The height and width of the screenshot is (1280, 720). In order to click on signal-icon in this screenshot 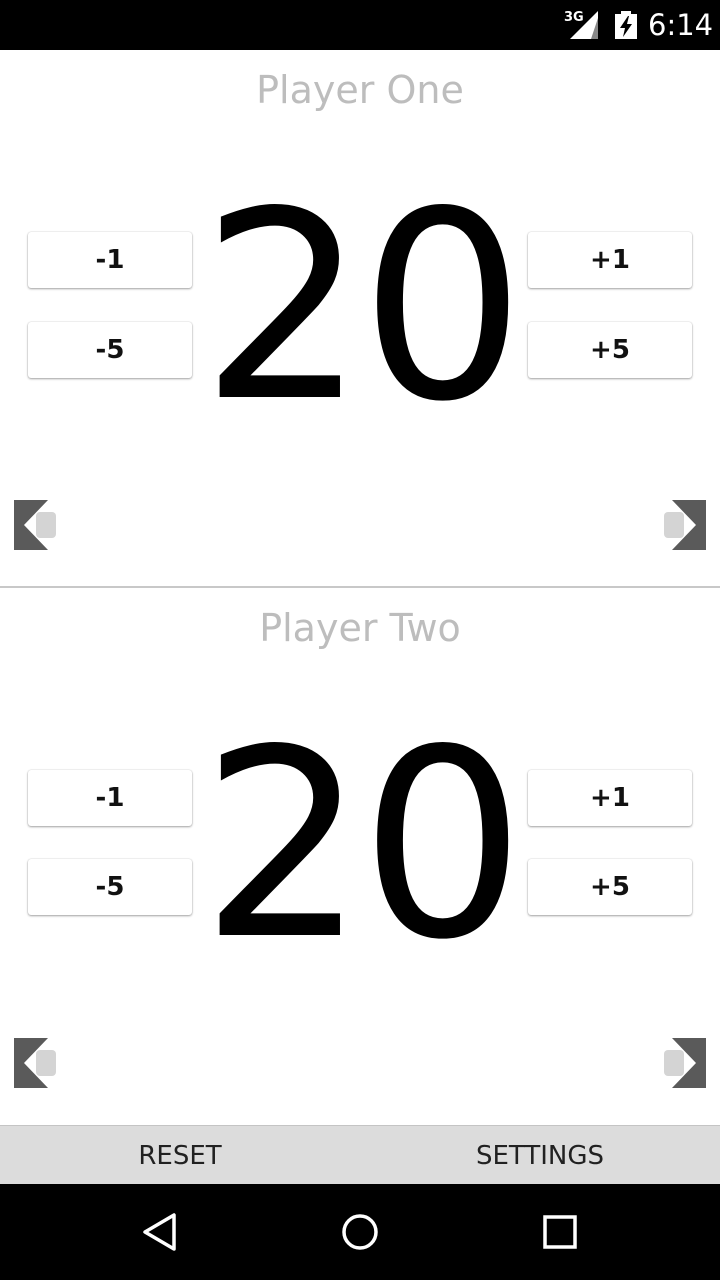, I will do `click(584, 25)`.